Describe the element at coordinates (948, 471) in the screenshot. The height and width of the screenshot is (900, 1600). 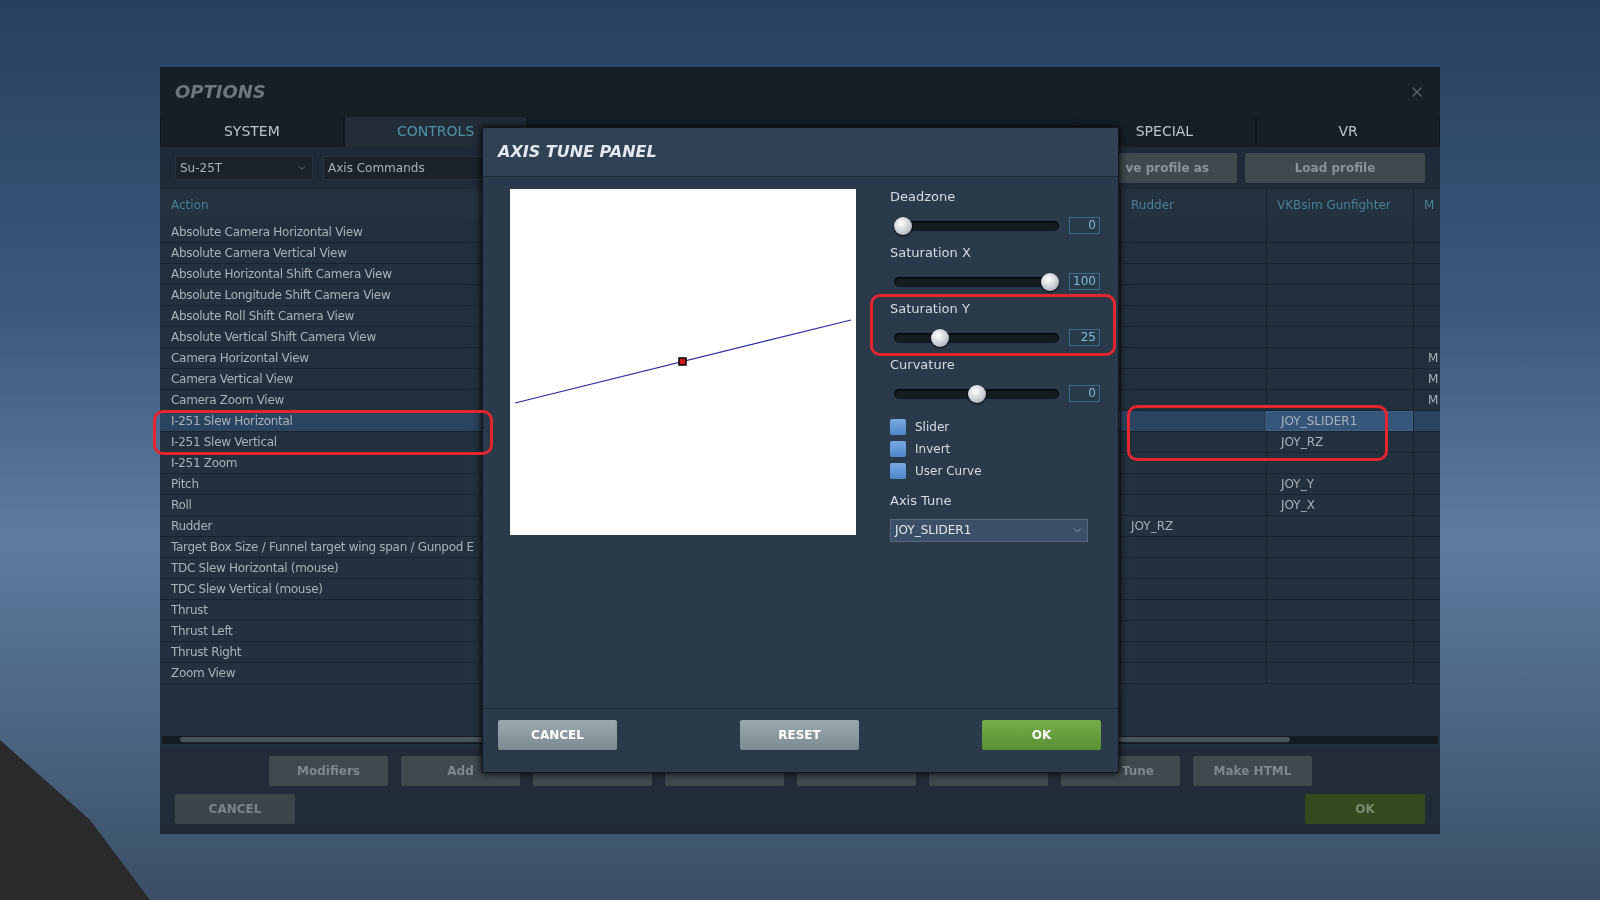
I see `checkbox-label: User Curve` at that location.